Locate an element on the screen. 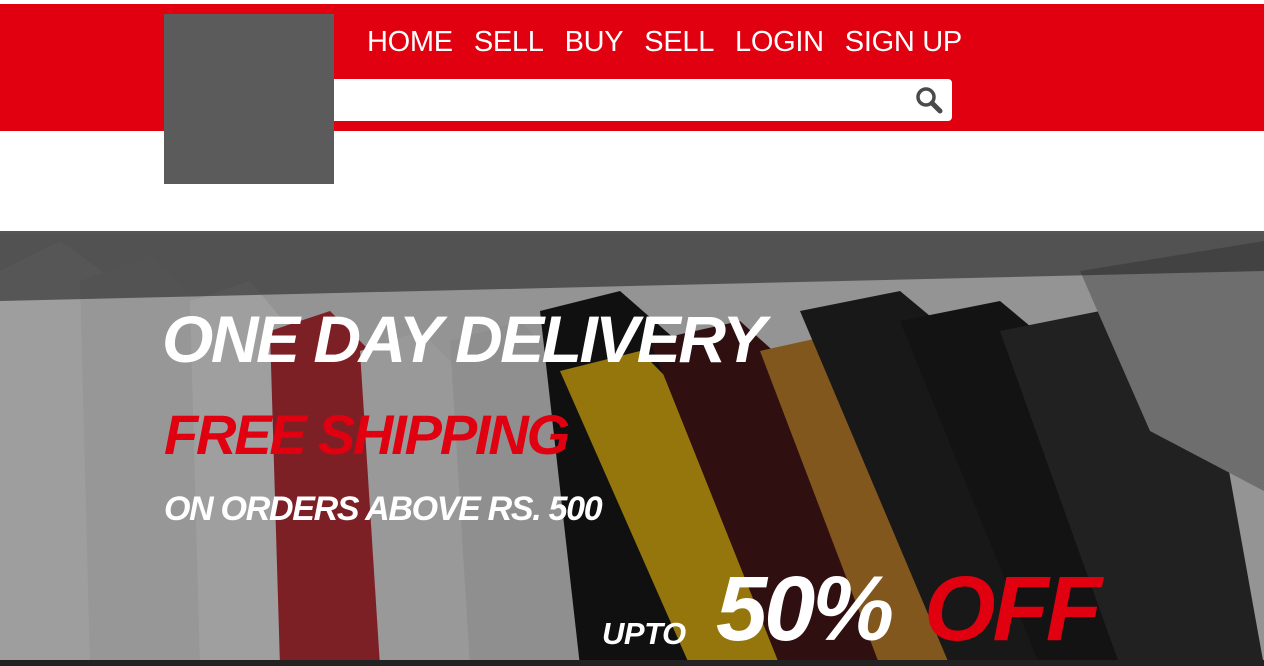 This screenshot has width=1264, height=666. search-input is located at coordinates (625, 101).